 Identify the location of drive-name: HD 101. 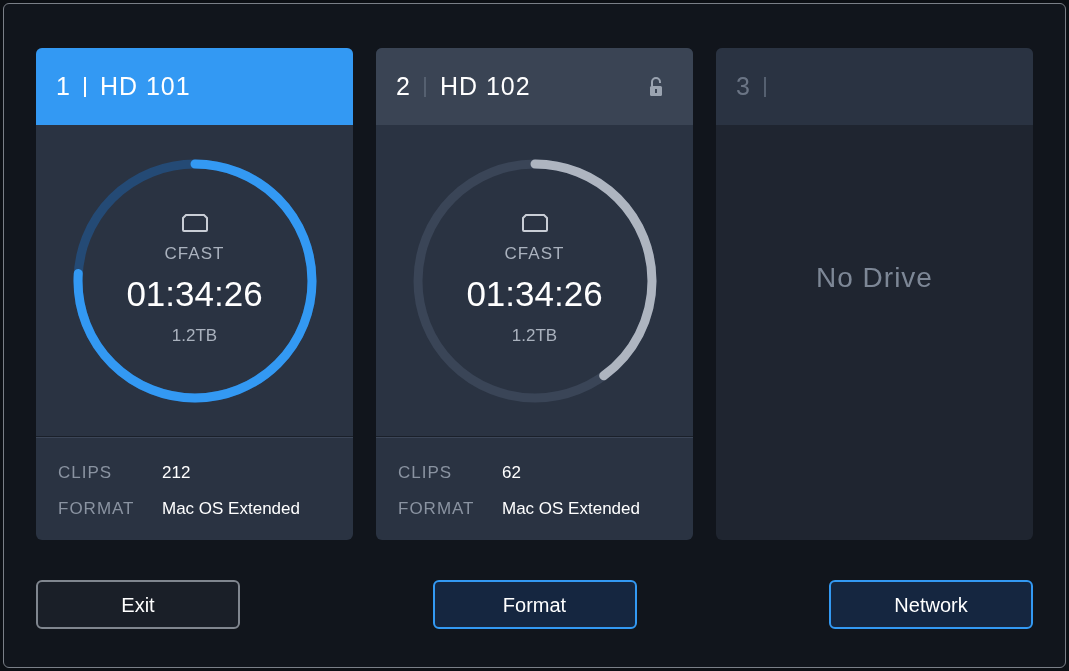
(145, 86).